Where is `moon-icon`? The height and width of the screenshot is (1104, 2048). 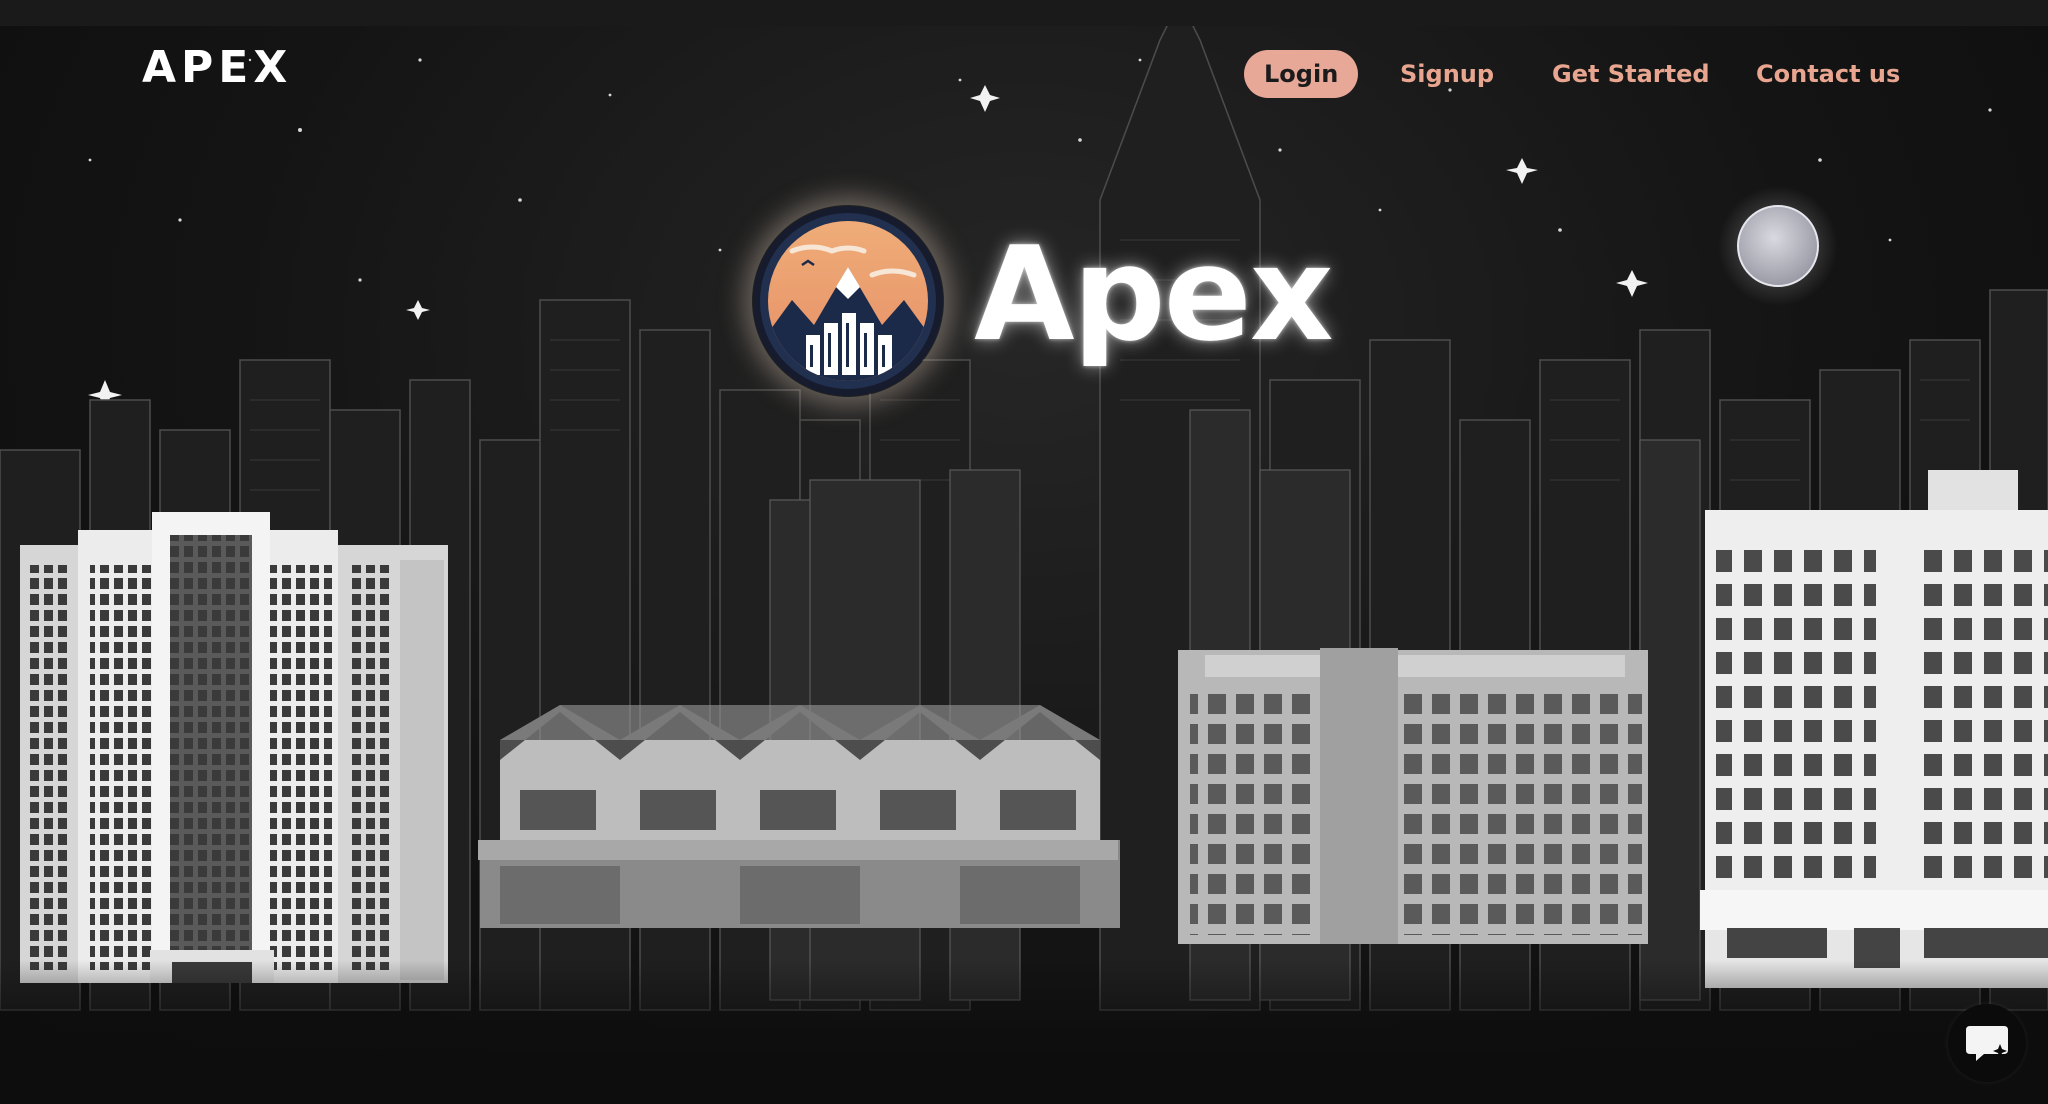 moon-icon is located at coordinates (1778, 246).